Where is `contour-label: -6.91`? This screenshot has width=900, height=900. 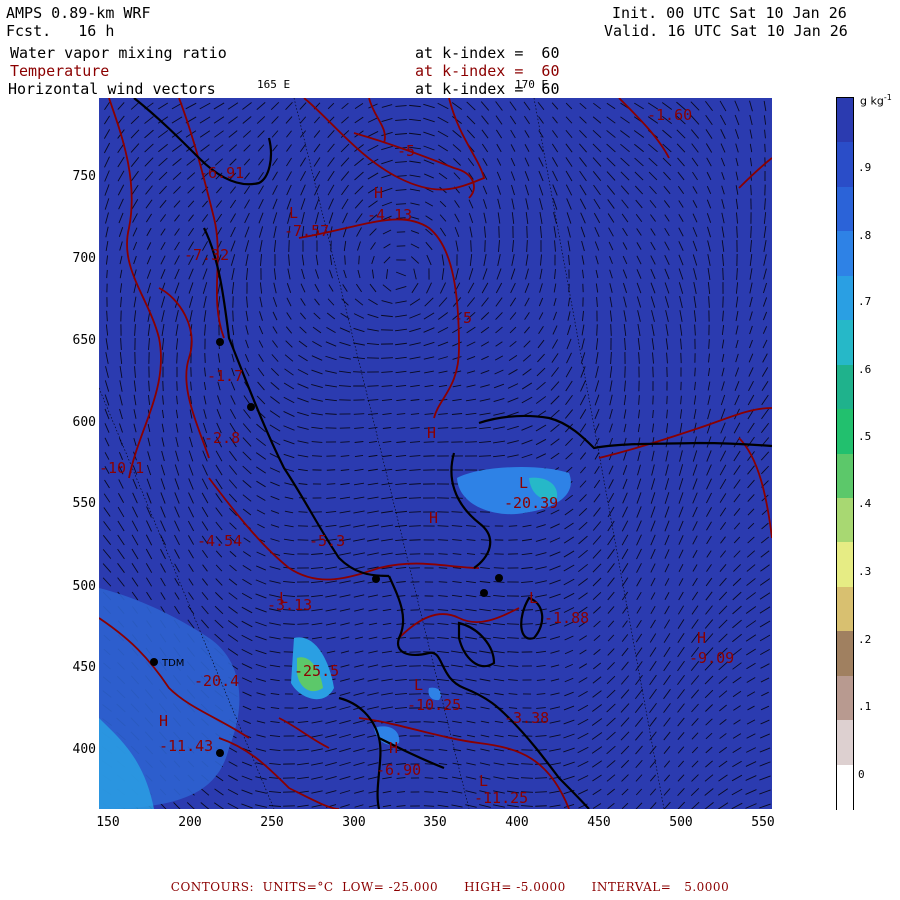
contour-label: -6.91 is located at coordinates (221, 173).